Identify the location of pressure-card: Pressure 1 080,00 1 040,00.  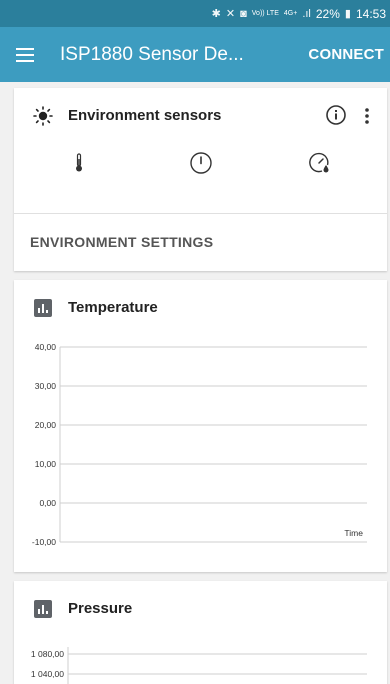
(200, 632).